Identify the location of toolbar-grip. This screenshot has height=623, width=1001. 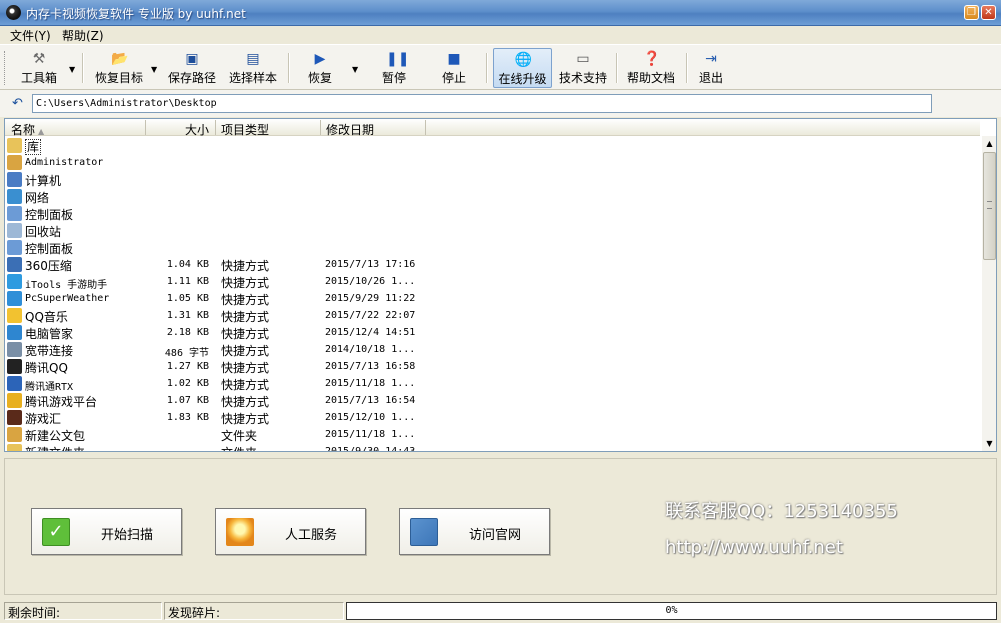
(5, 68).